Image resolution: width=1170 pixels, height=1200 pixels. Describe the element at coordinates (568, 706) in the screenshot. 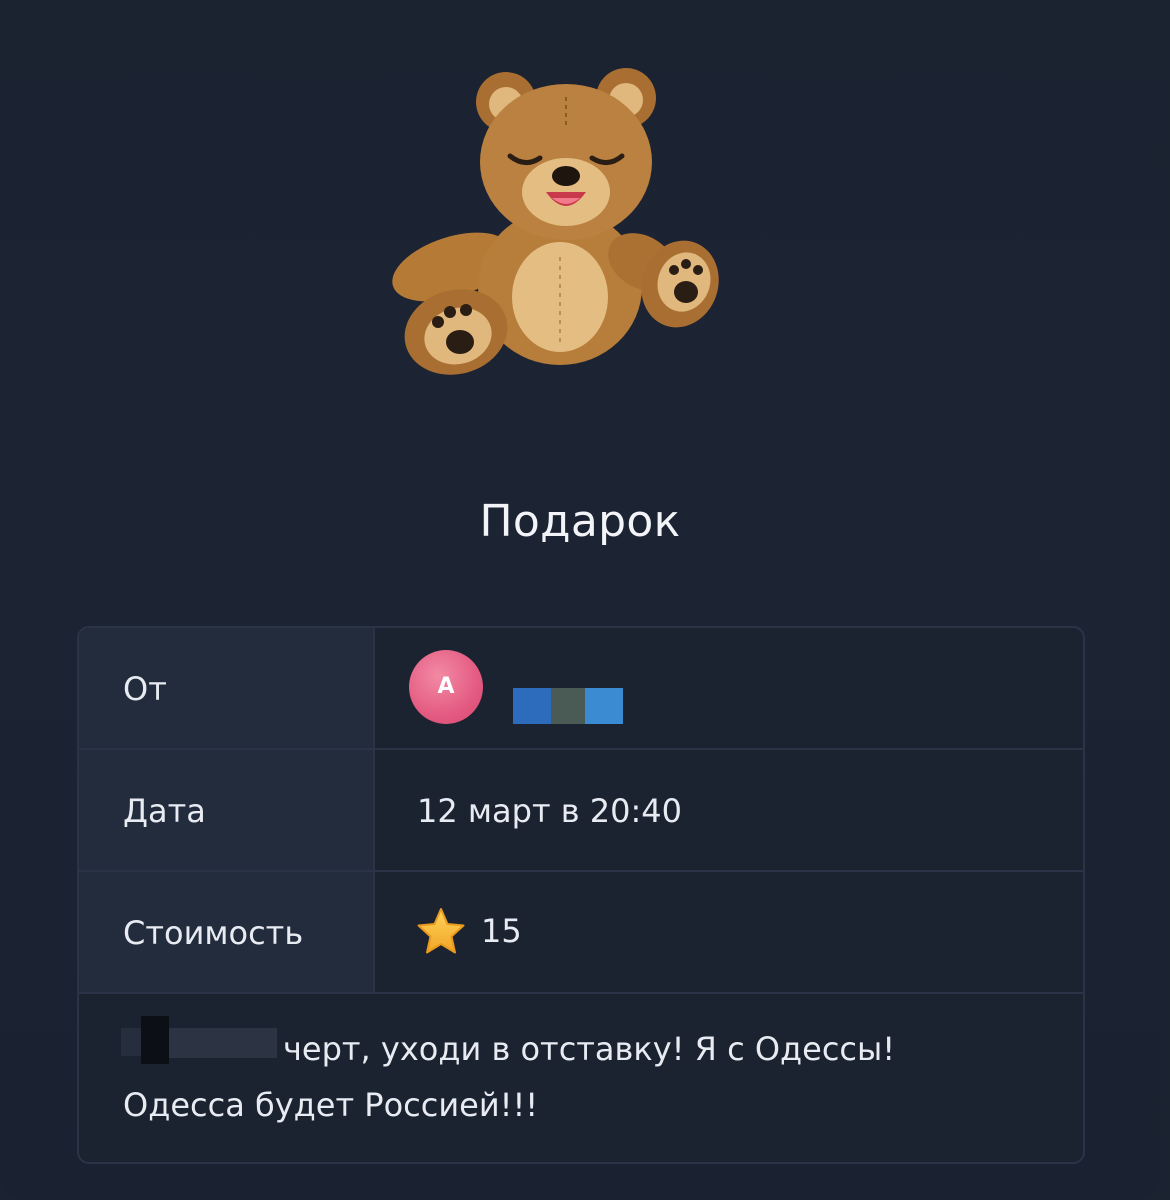

I see `sender-name-redacted` at that location.